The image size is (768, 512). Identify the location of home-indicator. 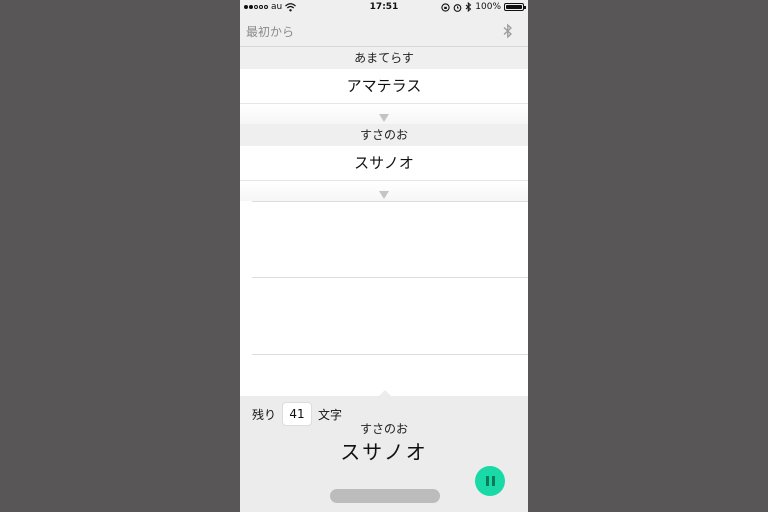
(385, 496).